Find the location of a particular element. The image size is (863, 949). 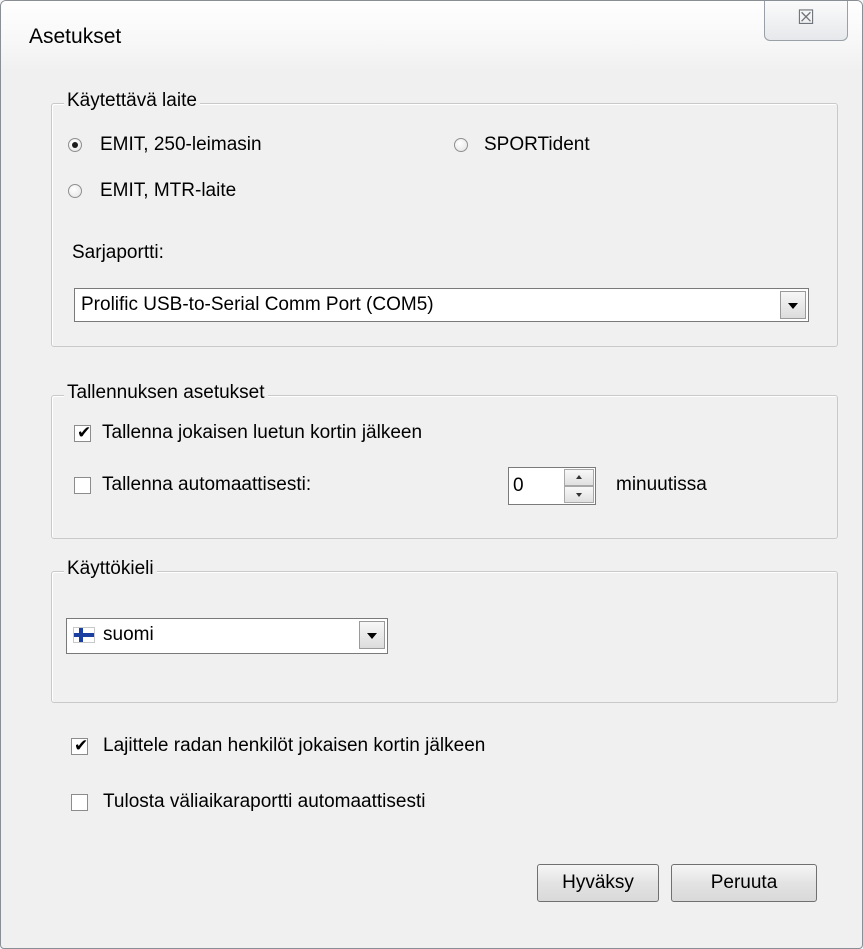

dialog-title: Asetukset is located at coordinates (75, 36).